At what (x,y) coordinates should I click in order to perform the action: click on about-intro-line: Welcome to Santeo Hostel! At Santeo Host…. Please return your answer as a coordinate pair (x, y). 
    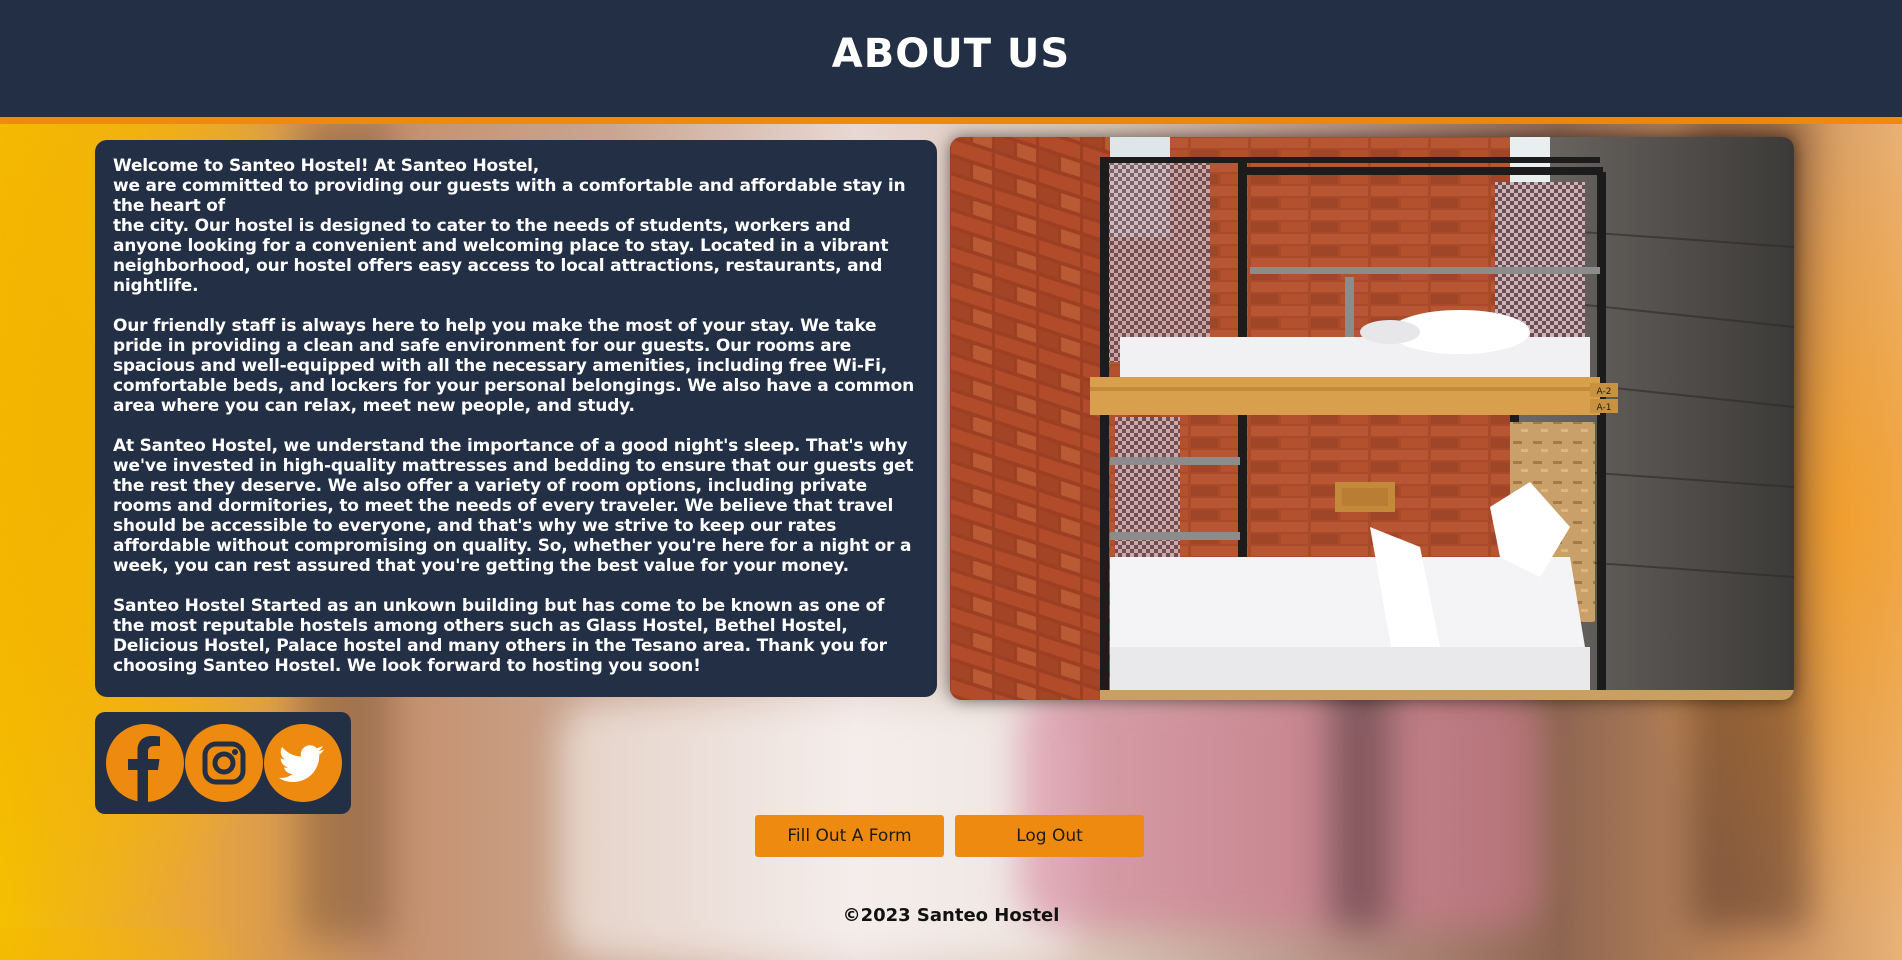
    Looking at the image, I should click on (326, 166).